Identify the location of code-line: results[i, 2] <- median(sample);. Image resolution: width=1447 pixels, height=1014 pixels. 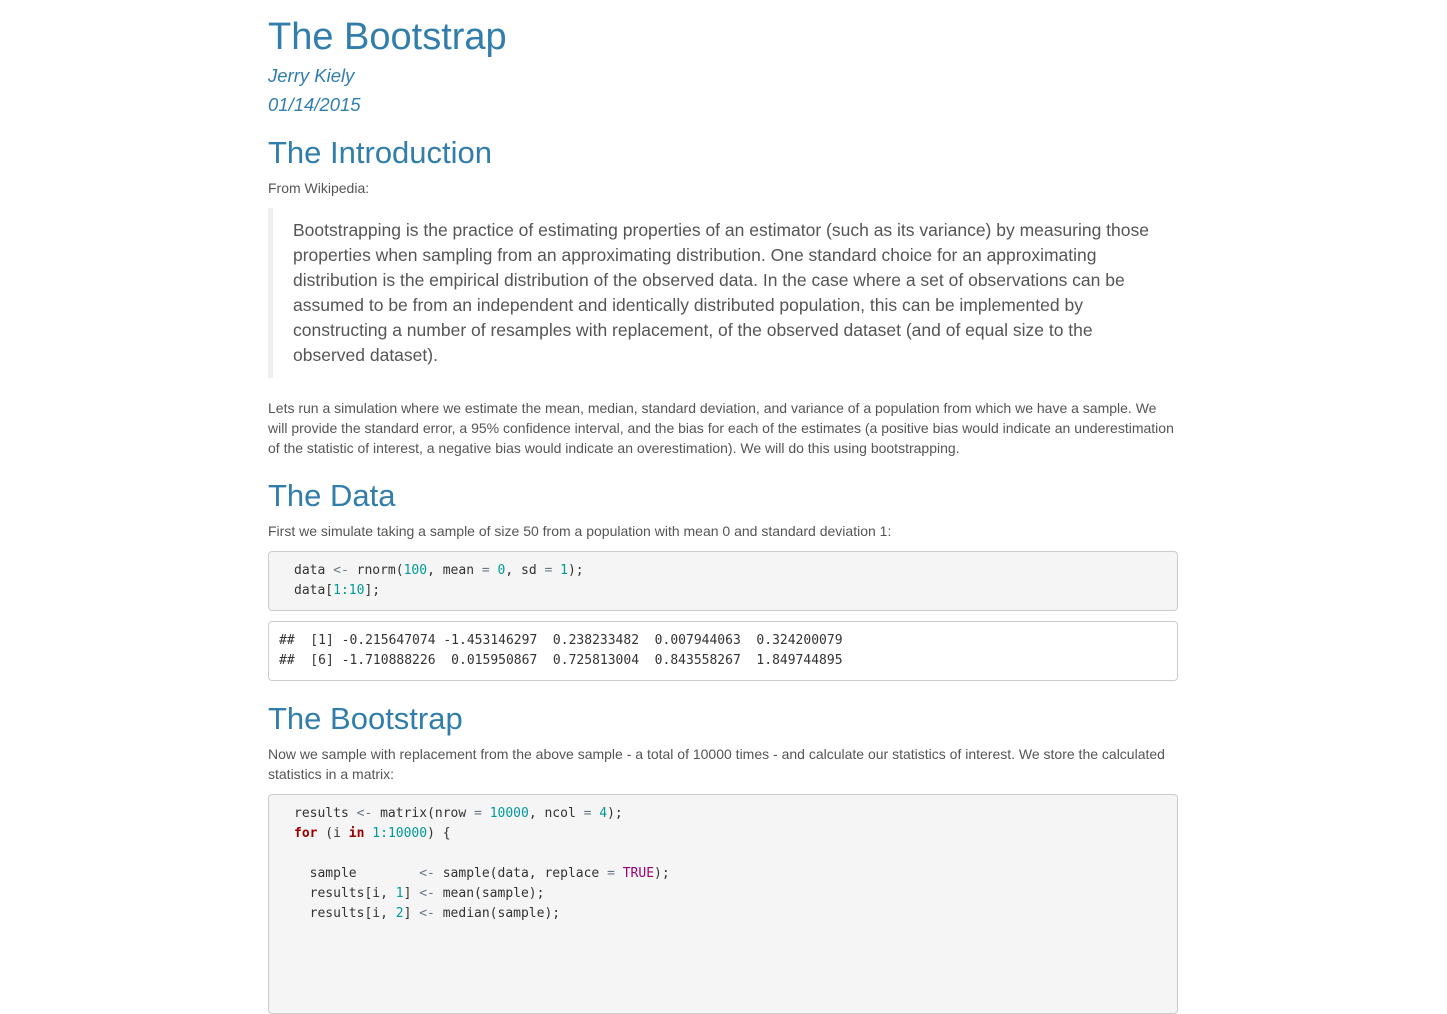
(427, 913).